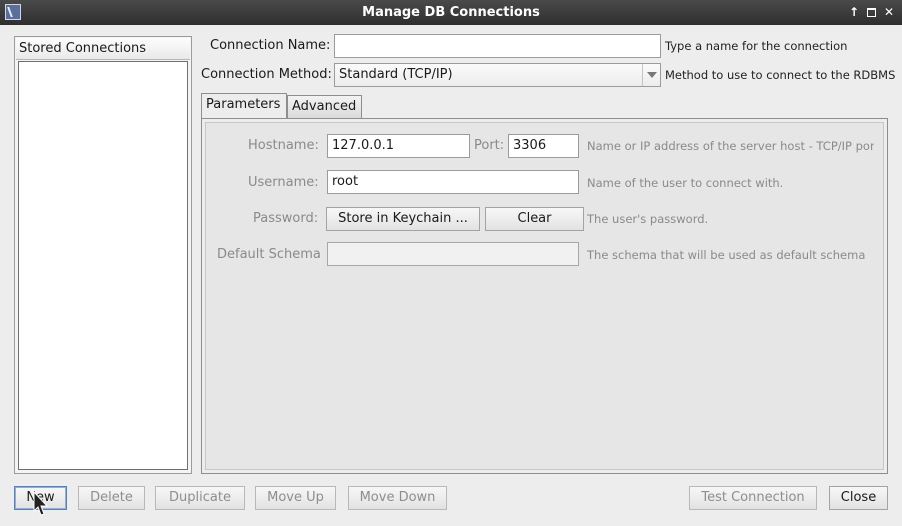 Image resolution: width=902 pixels, height=526 pixels. Describe the element at coordinates (651, 75) in the screenshot. I see `chevron-down-icon` at that location.